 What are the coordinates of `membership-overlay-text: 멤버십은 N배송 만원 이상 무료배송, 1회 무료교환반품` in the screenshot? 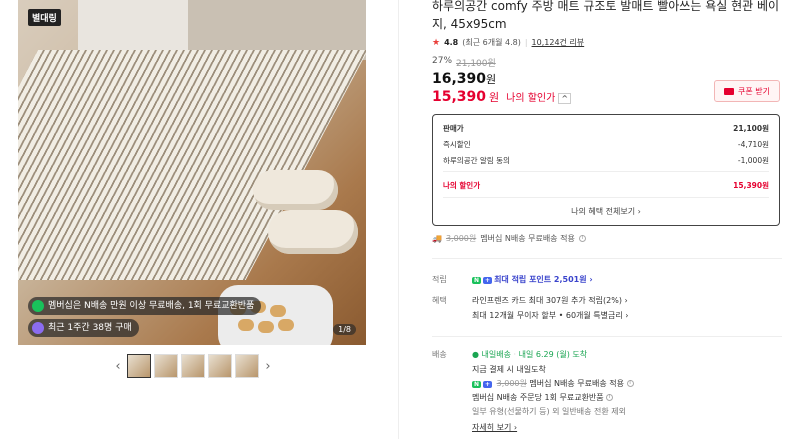 It's located at (151, 306).